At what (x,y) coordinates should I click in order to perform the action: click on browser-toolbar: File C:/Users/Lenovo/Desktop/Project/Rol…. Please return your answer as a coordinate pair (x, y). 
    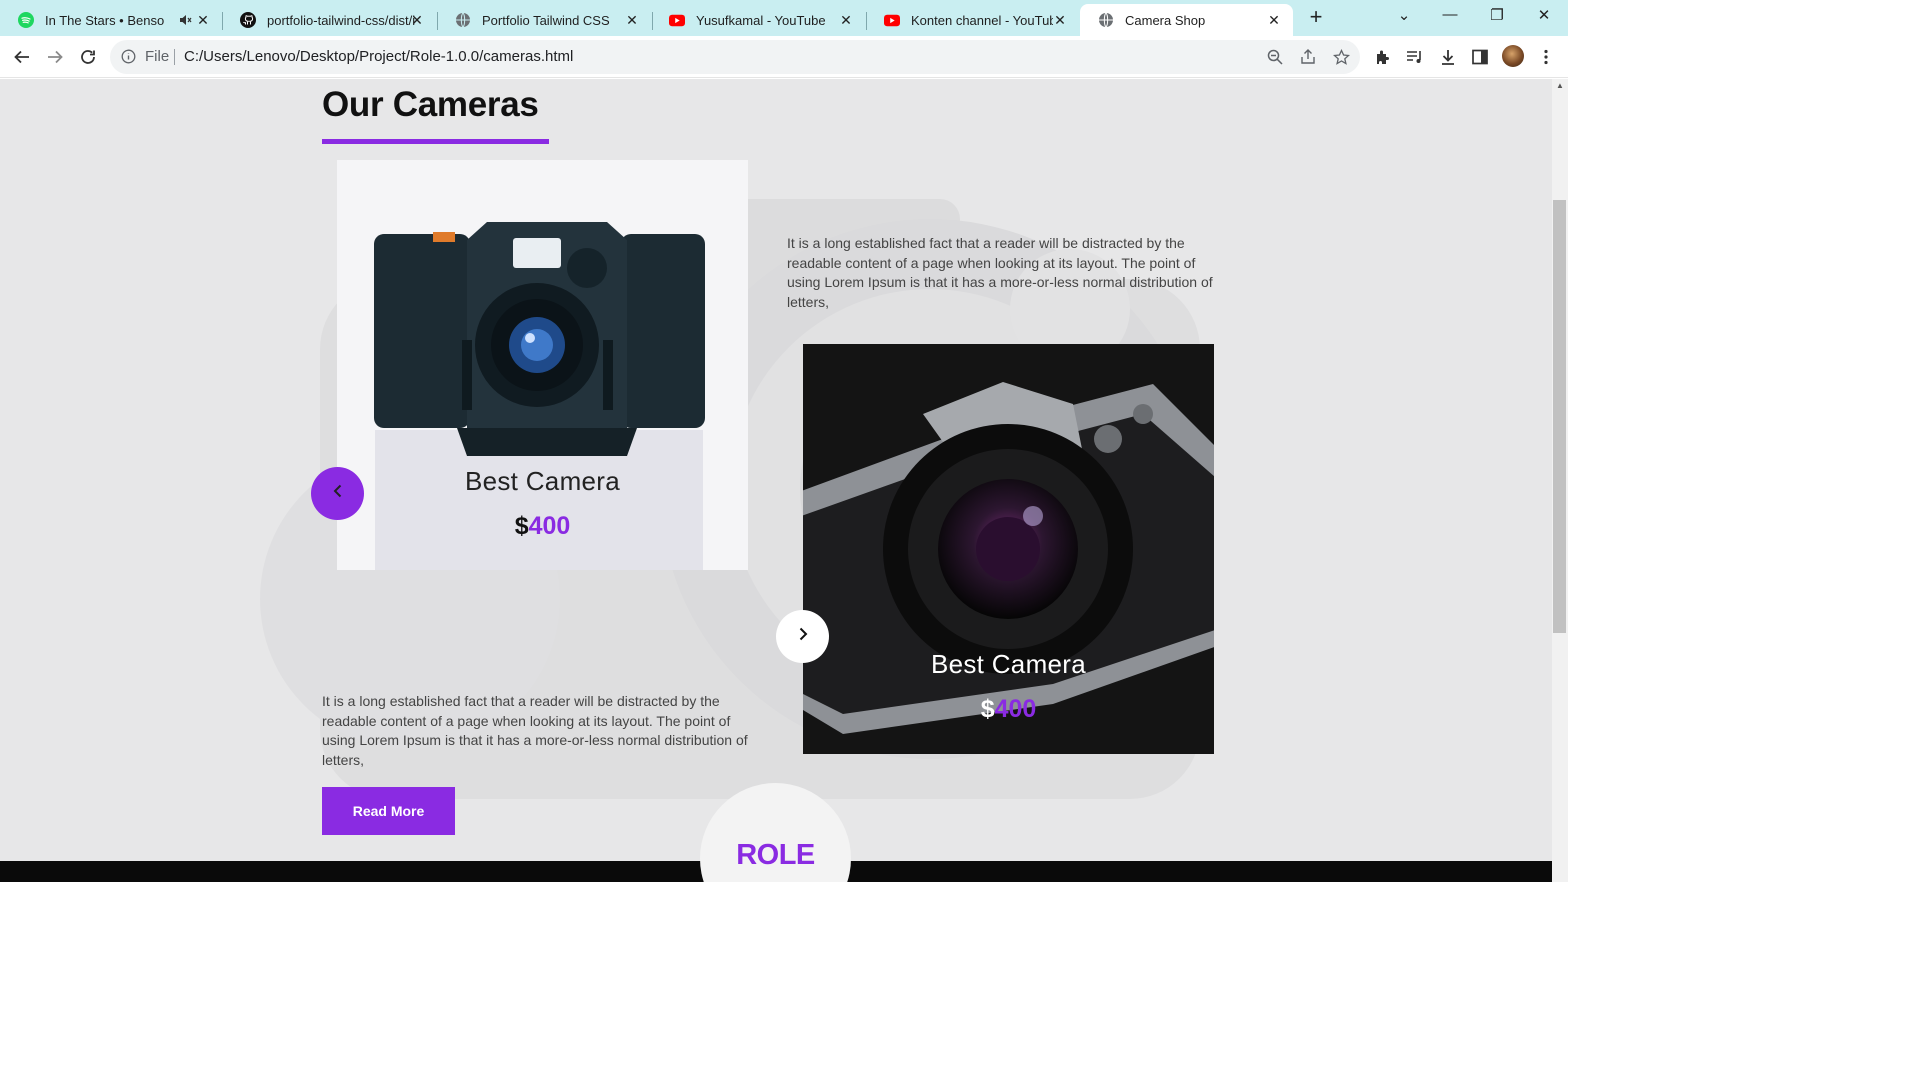
    Looking at the image, I should click on (784, 57).